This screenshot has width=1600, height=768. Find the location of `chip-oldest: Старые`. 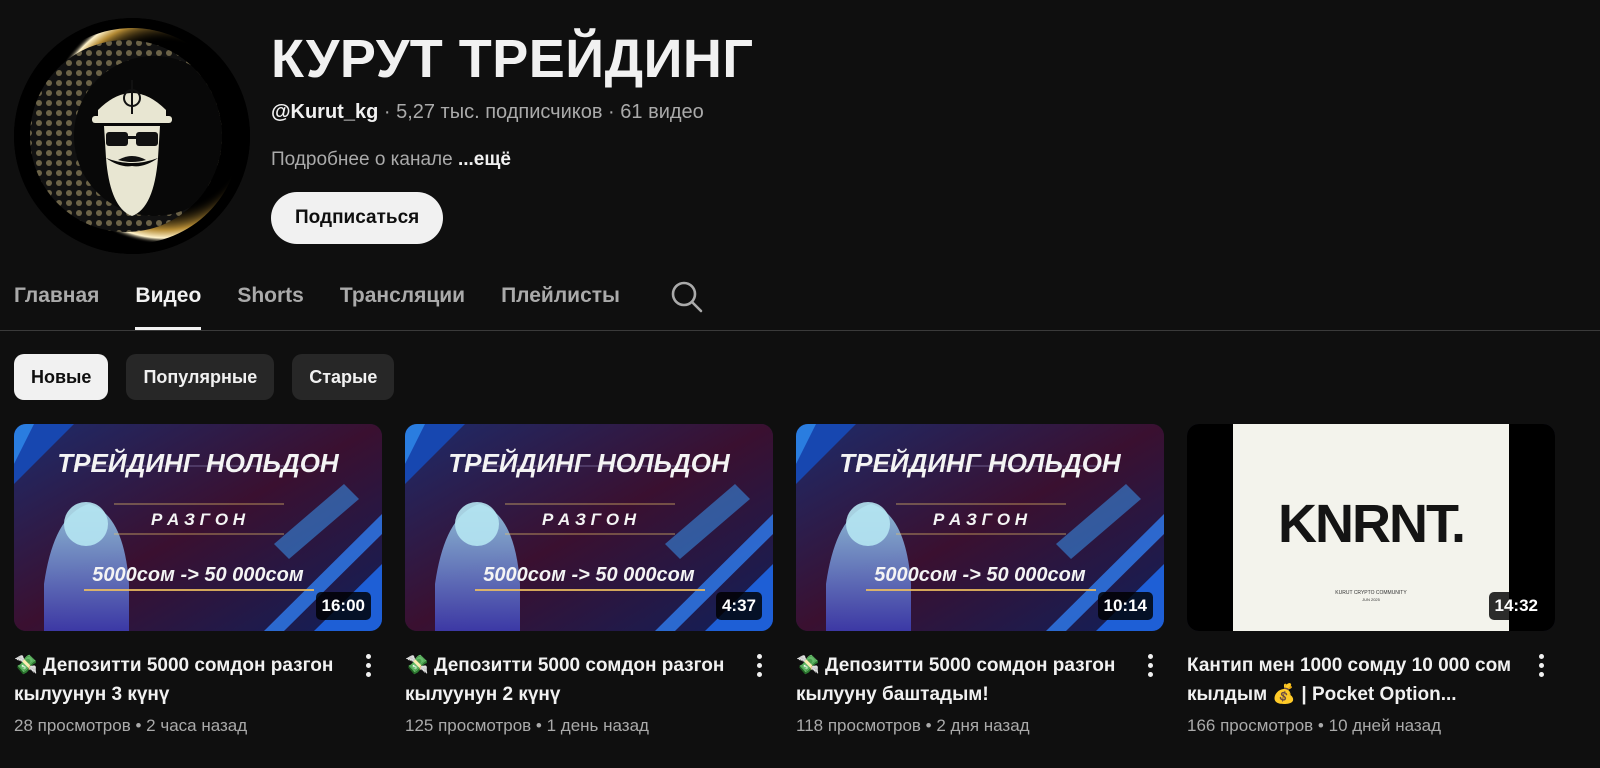

chip-oldest: Старые is located at coordinates (343, 377).